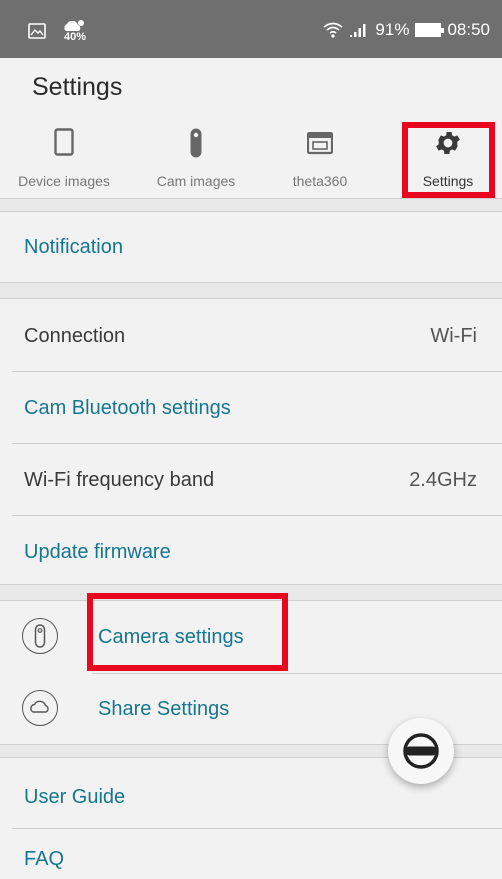 The image size is (502, 879). What do you see at coordinates (468, 29) in the screenshot?
I see `clock: 08:50` at bounding box center [468, 29].